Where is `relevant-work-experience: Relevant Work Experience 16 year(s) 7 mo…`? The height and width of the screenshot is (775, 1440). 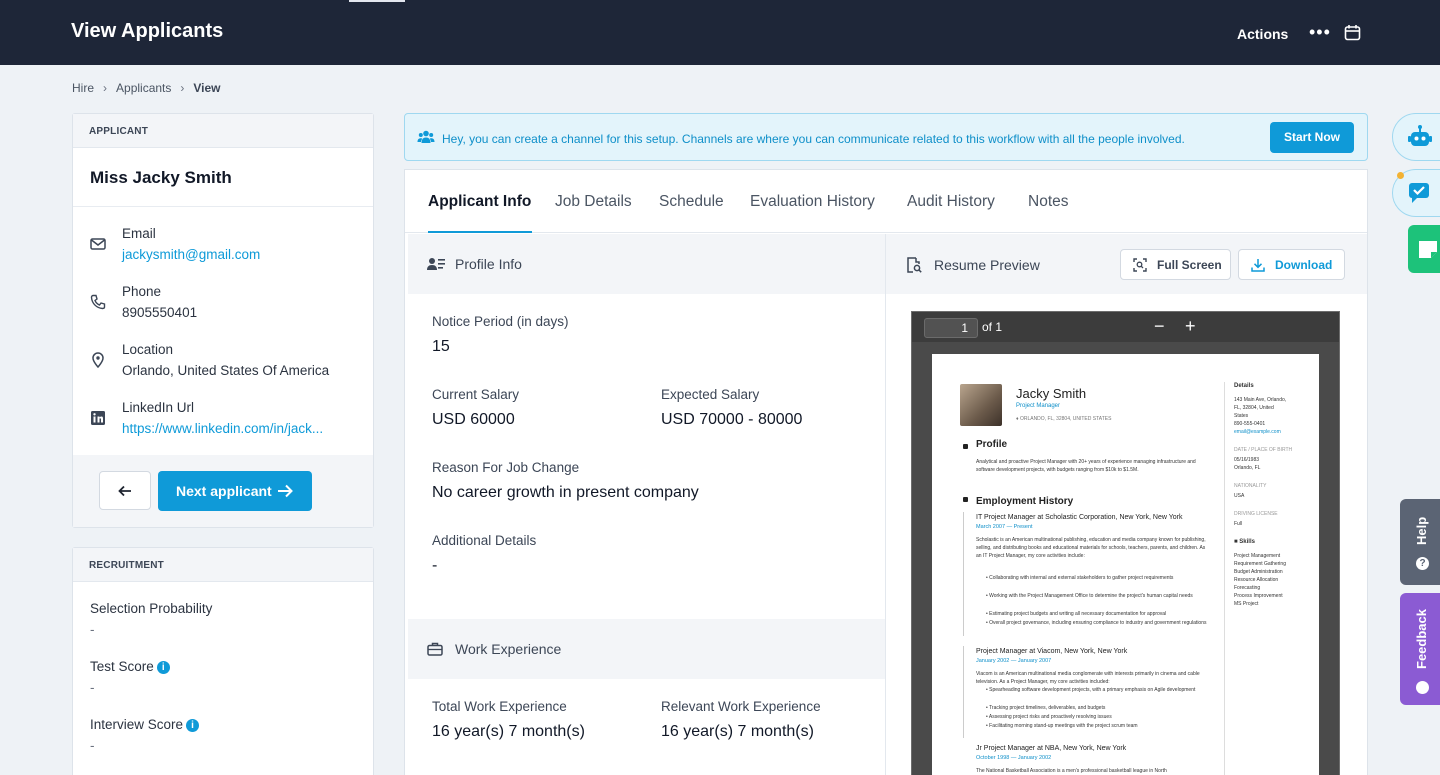 relevant-work-experience: Relevant Work Experience 16 year(s) 7 mo… is located at coordinates (741, 720).